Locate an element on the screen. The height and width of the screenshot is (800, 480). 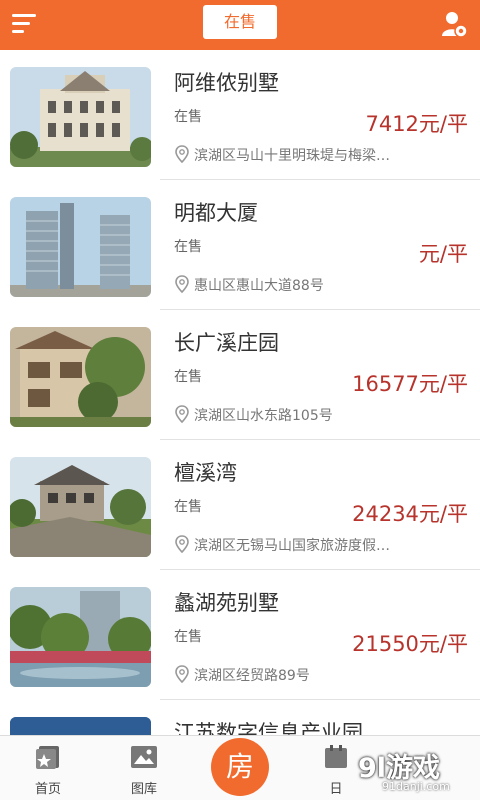
user-settings-icon is located at coordinates (455, 25).